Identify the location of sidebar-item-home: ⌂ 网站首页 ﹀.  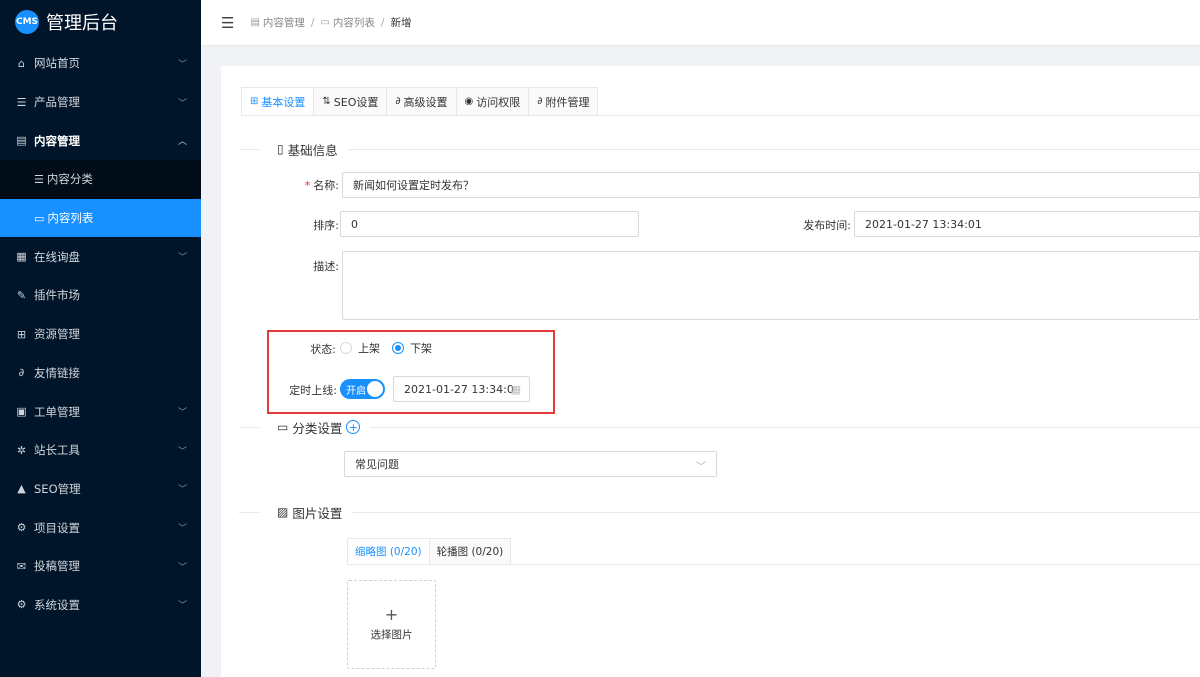
(100, 63).